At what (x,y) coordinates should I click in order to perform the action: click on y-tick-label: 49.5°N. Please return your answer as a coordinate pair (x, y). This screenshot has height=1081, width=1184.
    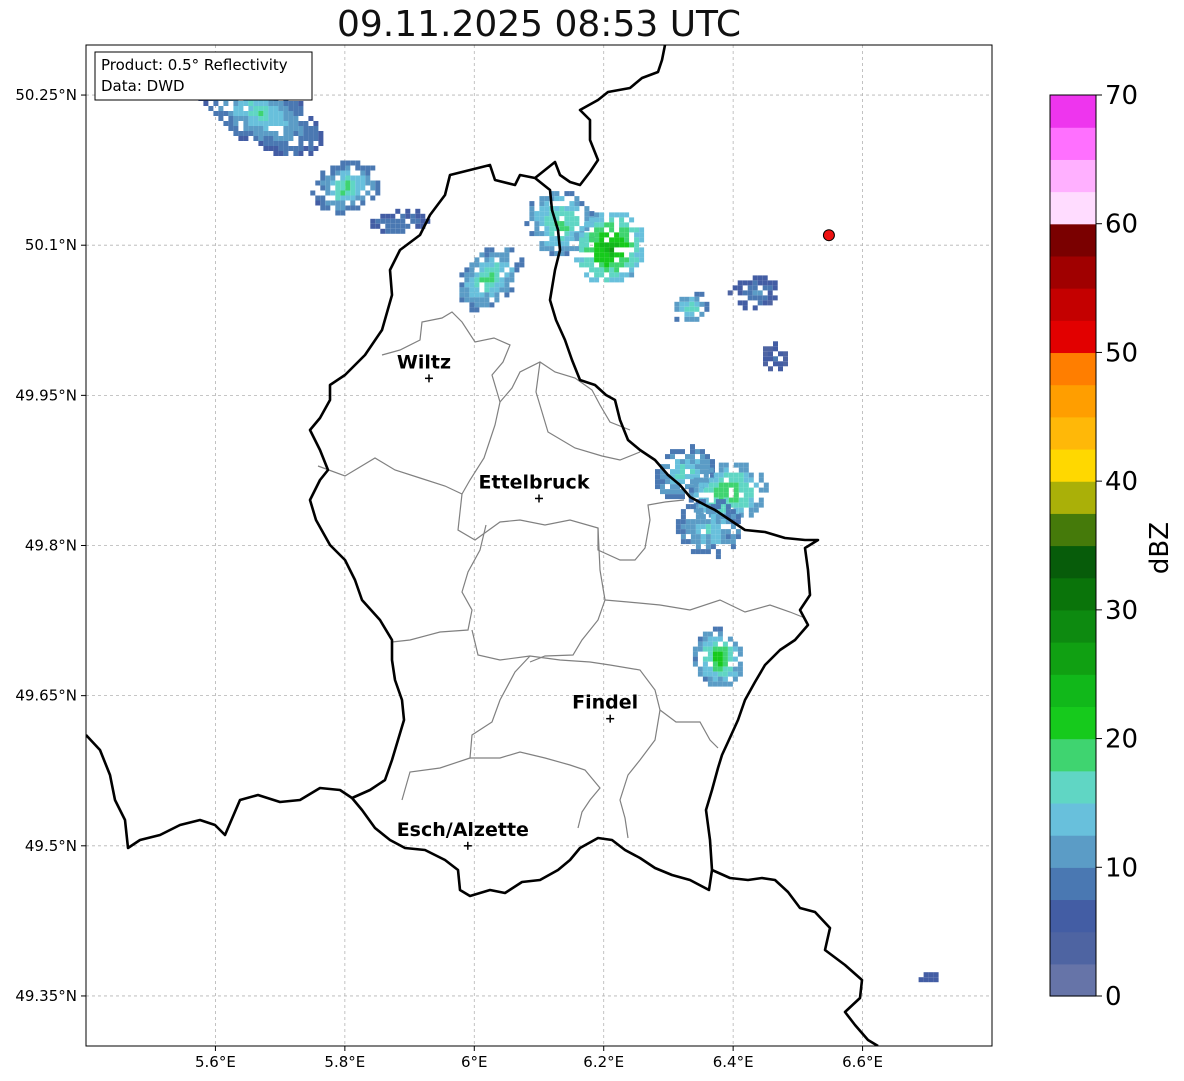
    Looking at the image, I should click on (51, 846).